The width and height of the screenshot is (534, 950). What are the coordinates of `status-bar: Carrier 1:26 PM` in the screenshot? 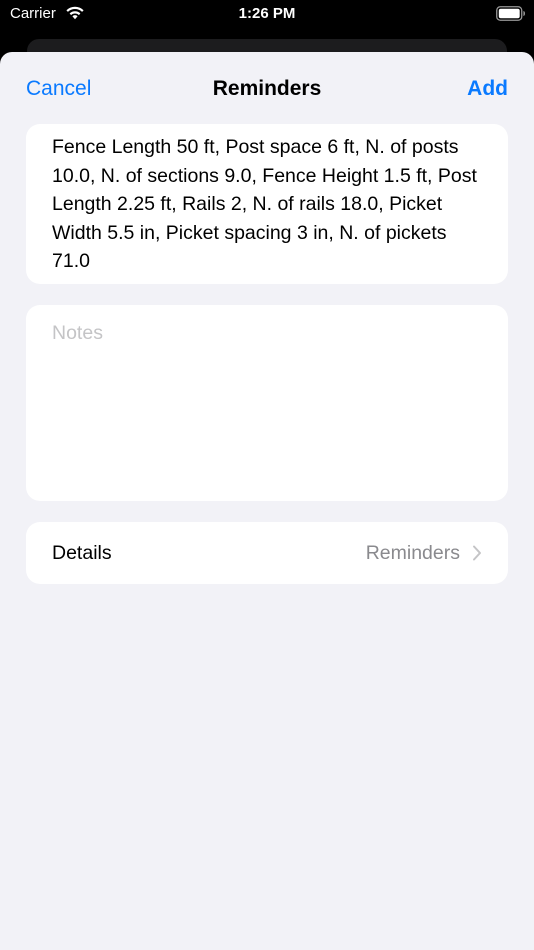 It's located at (267, 15).